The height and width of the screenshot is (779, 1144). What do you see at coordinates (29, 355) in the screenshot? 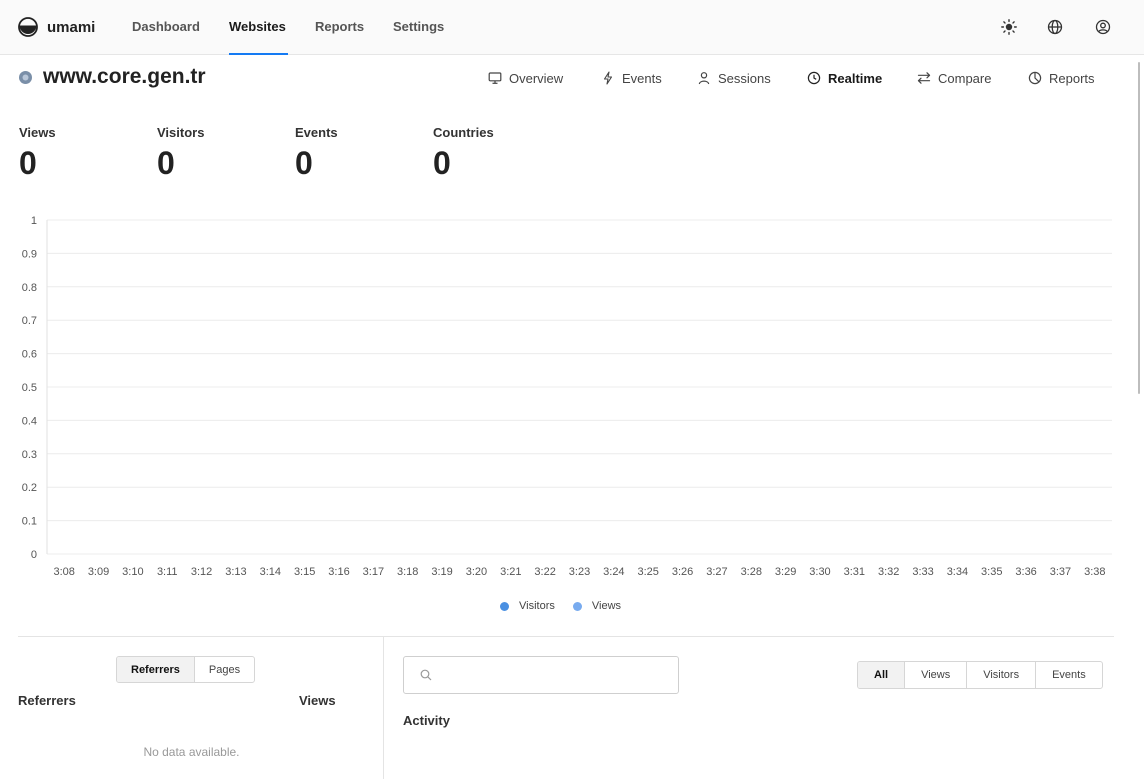
I see `y-tick-label: 0.6` at bounding box center [29, 355].